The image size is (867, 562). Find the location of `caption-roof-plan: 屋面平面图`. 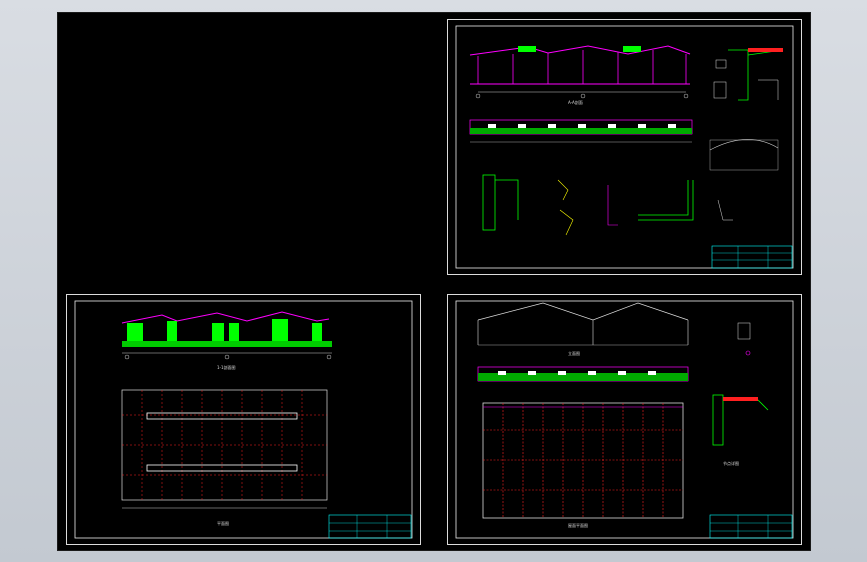

caption-roof-plan: 屋面平面图 is located at coordinates (578, 525).